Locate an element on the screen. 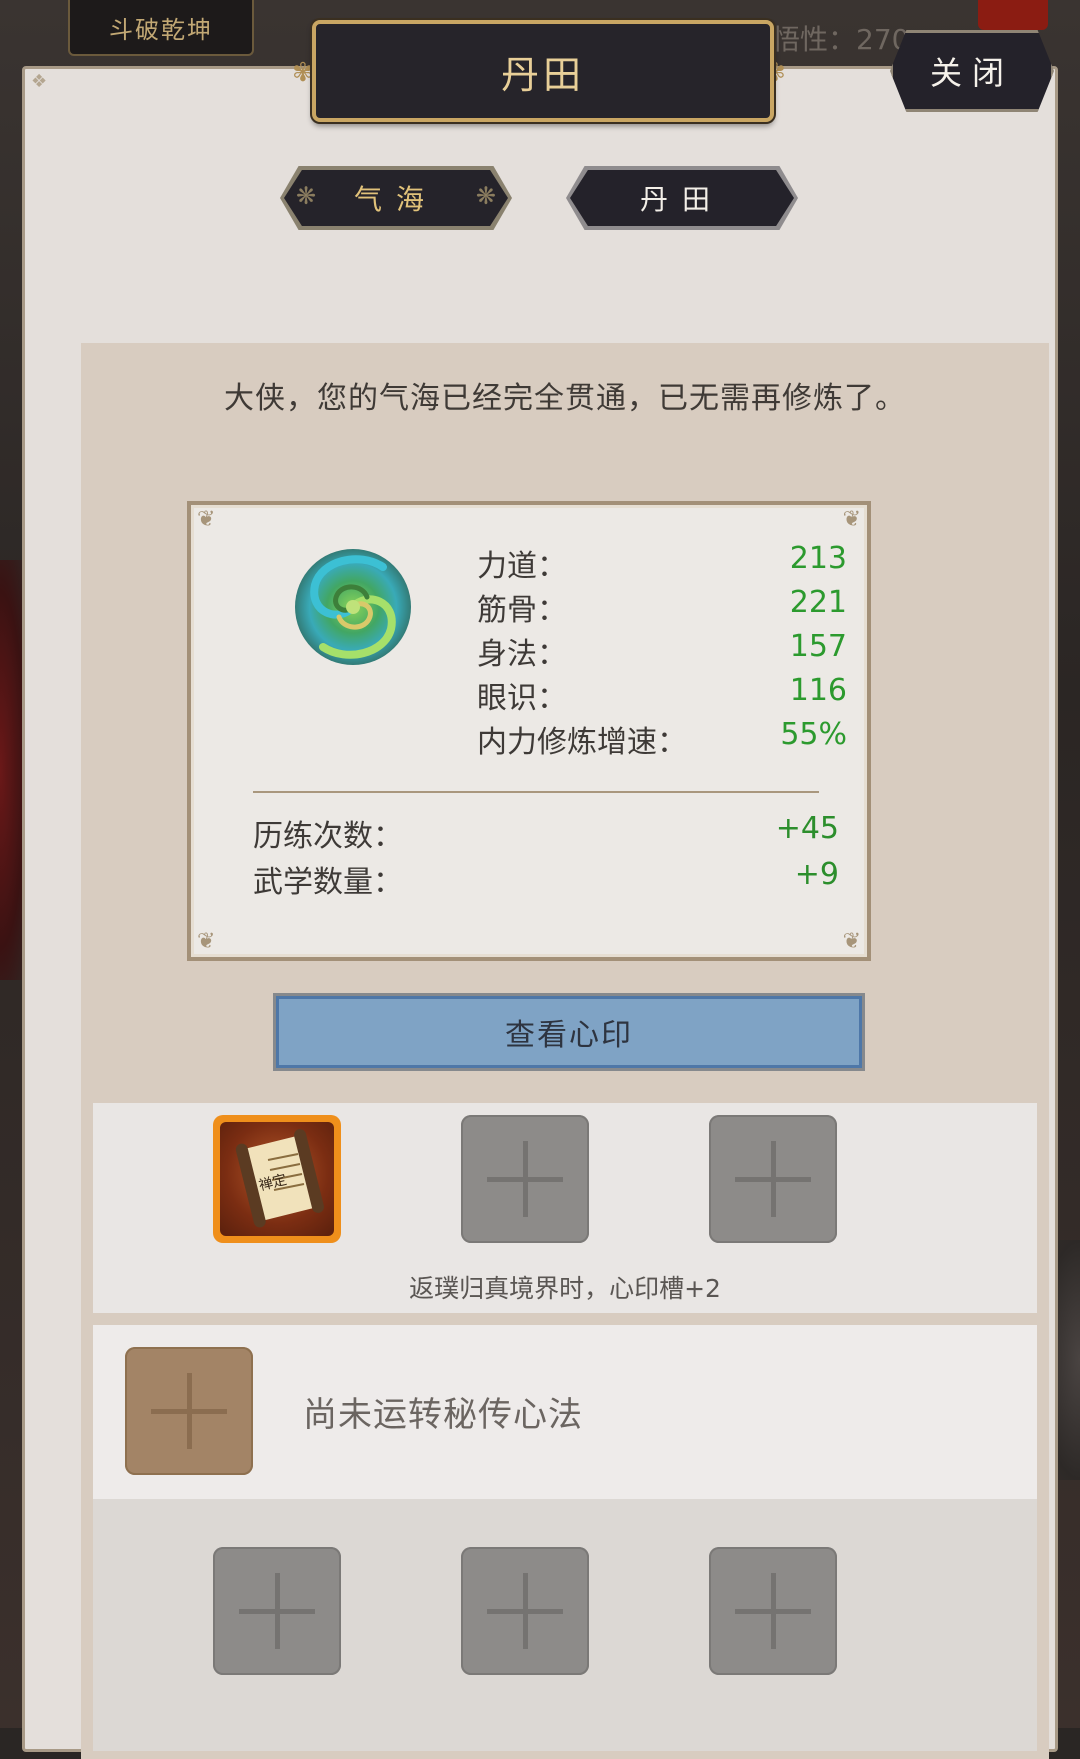  view-seal-button-label: 查看心印 is located at coordinates (569, 1035).